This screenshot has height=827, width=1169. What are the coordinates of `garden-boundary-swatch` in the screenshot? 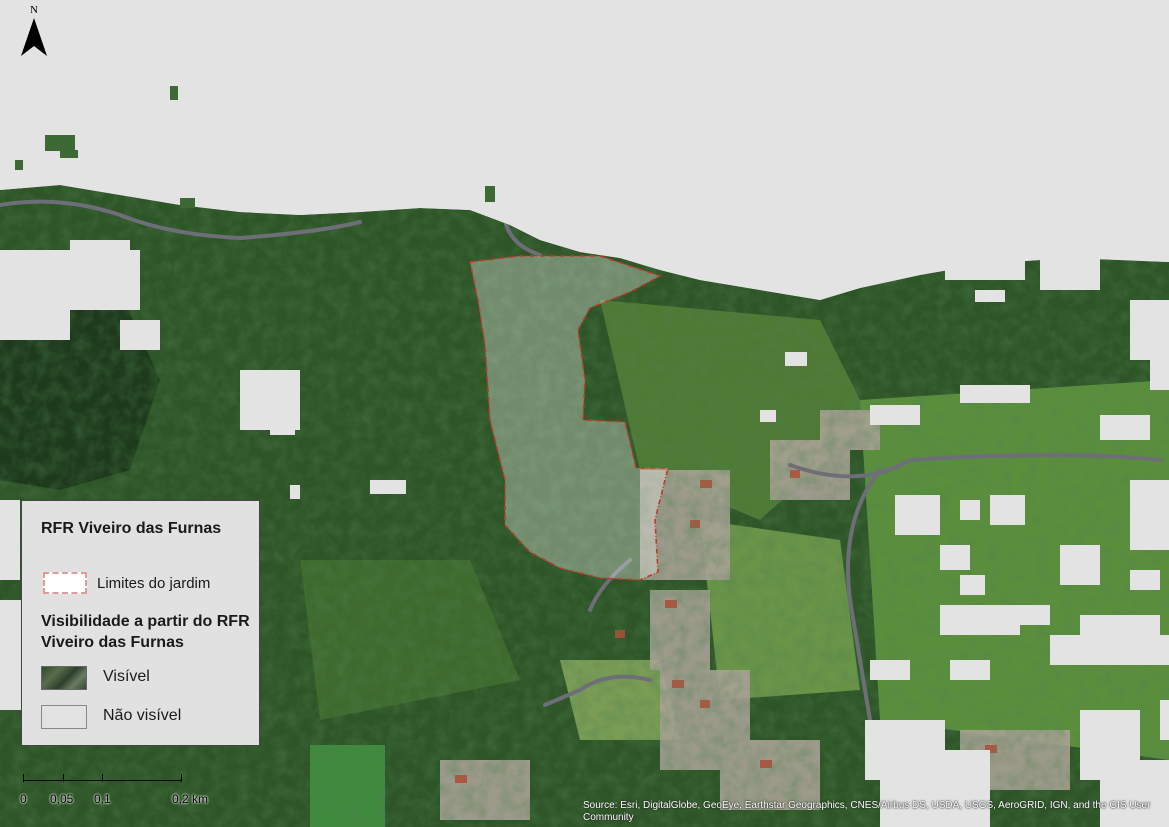 It's located at (65, 583).